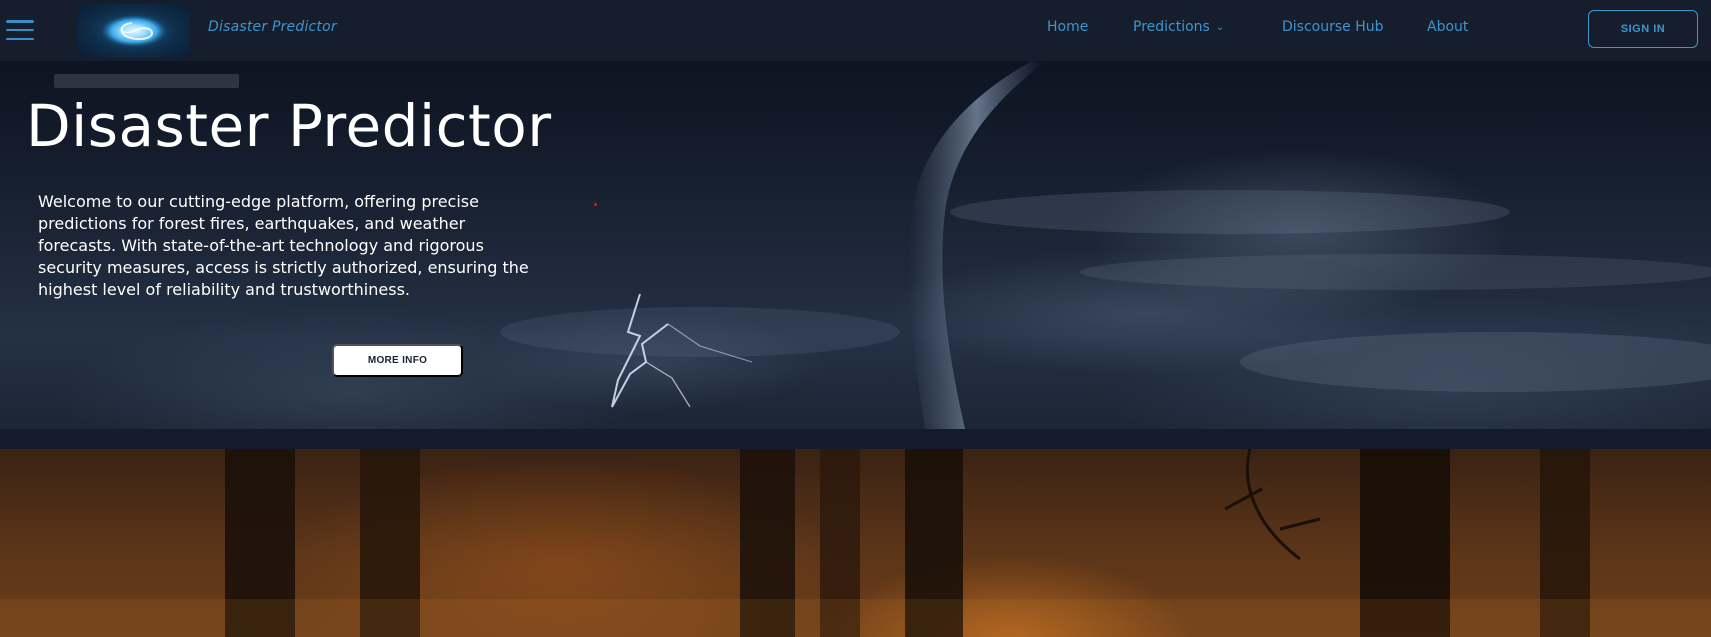  I want to click on main-nav: Home Predictions ⌄ Discourse Hub About, so click(855, 31).